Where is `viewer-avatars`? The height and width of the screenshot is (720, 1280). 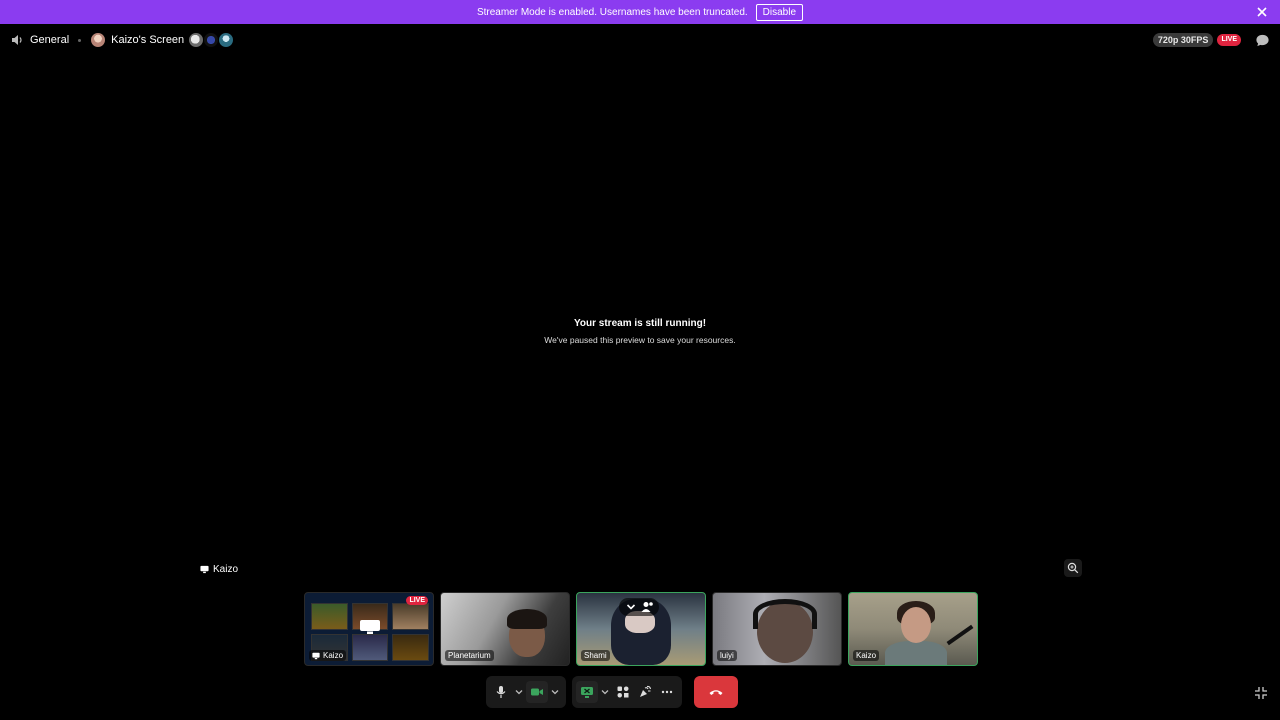
viewer-avatars is located at coordinates (211, 40).